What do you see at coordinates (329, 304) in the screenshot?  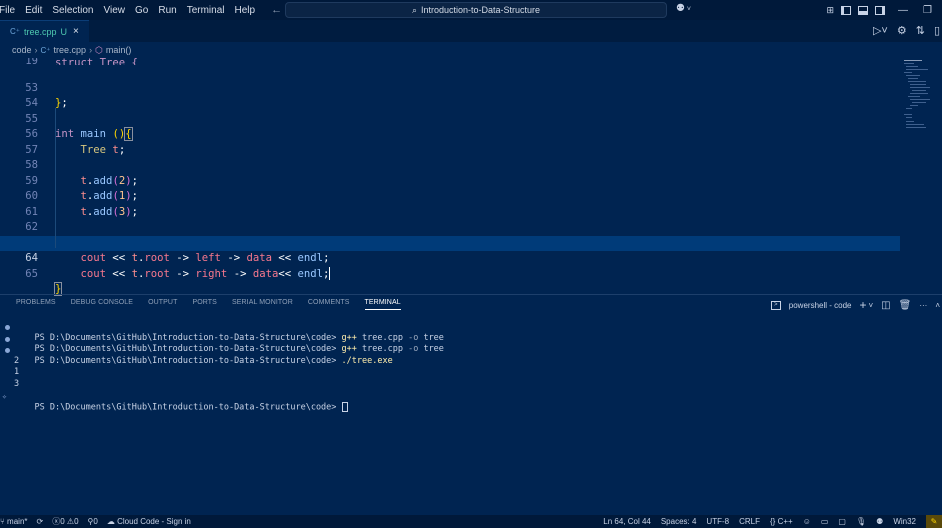 I see `tab-comments: COMMENTS` at bounding box center [329, 304].